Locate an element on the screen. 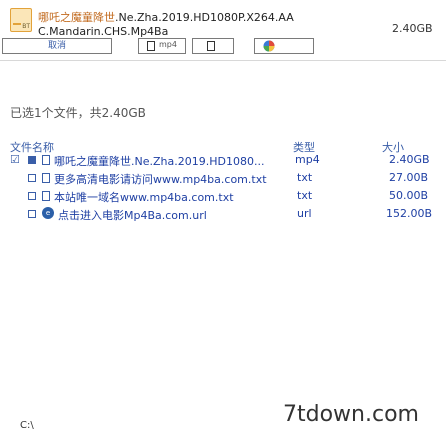 Image resolution: width=446 pixels, height=444 pixels. filter-color-field is located at coordinates (284, 46).